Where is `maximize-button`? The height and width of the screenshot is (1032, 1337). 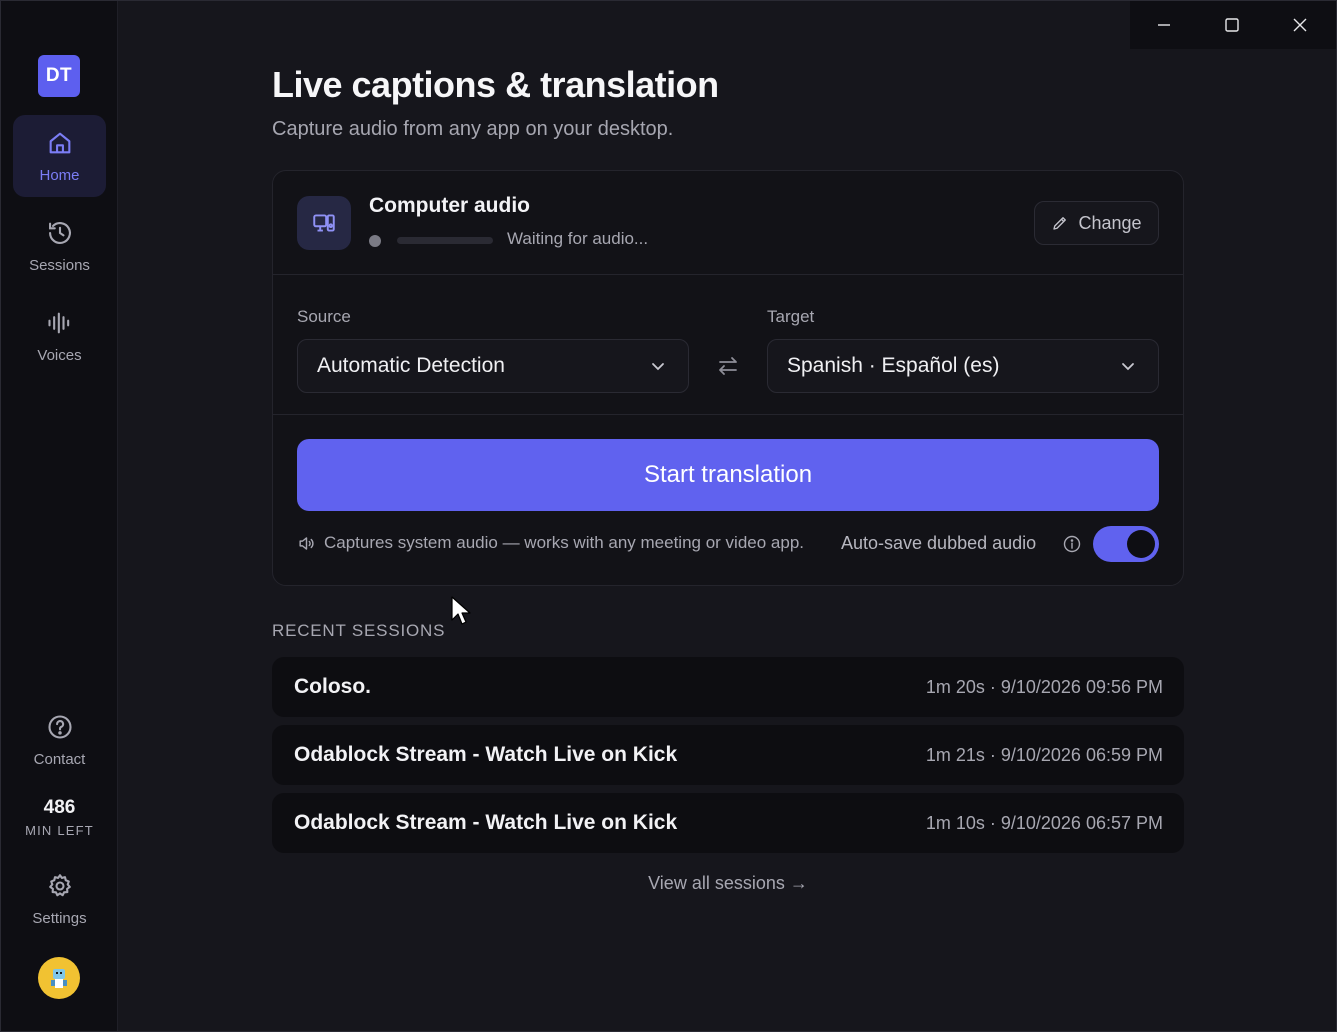
maximize-button is located at coordinates (1232, 25).